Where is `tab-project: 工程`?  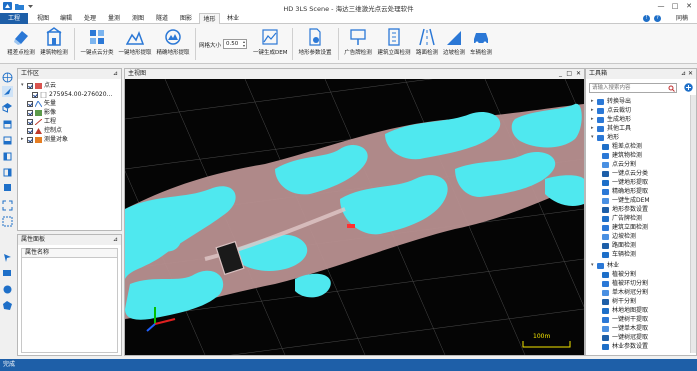
tab-project: 工程 is located at coordinates (14, 18).